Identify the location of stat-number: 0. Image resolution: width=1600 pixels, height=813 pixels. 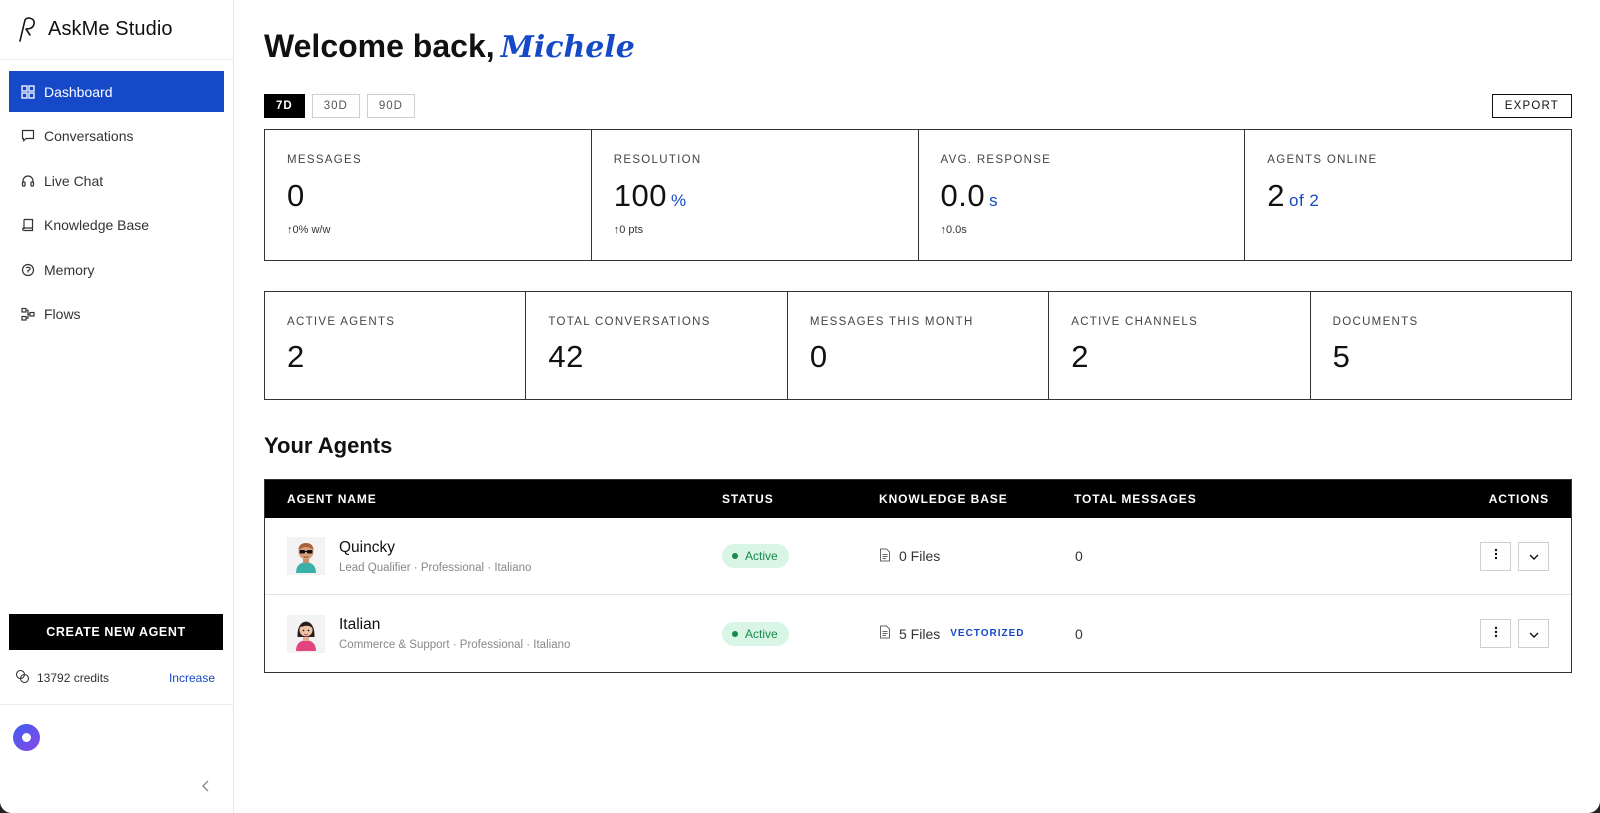
(296, 195).